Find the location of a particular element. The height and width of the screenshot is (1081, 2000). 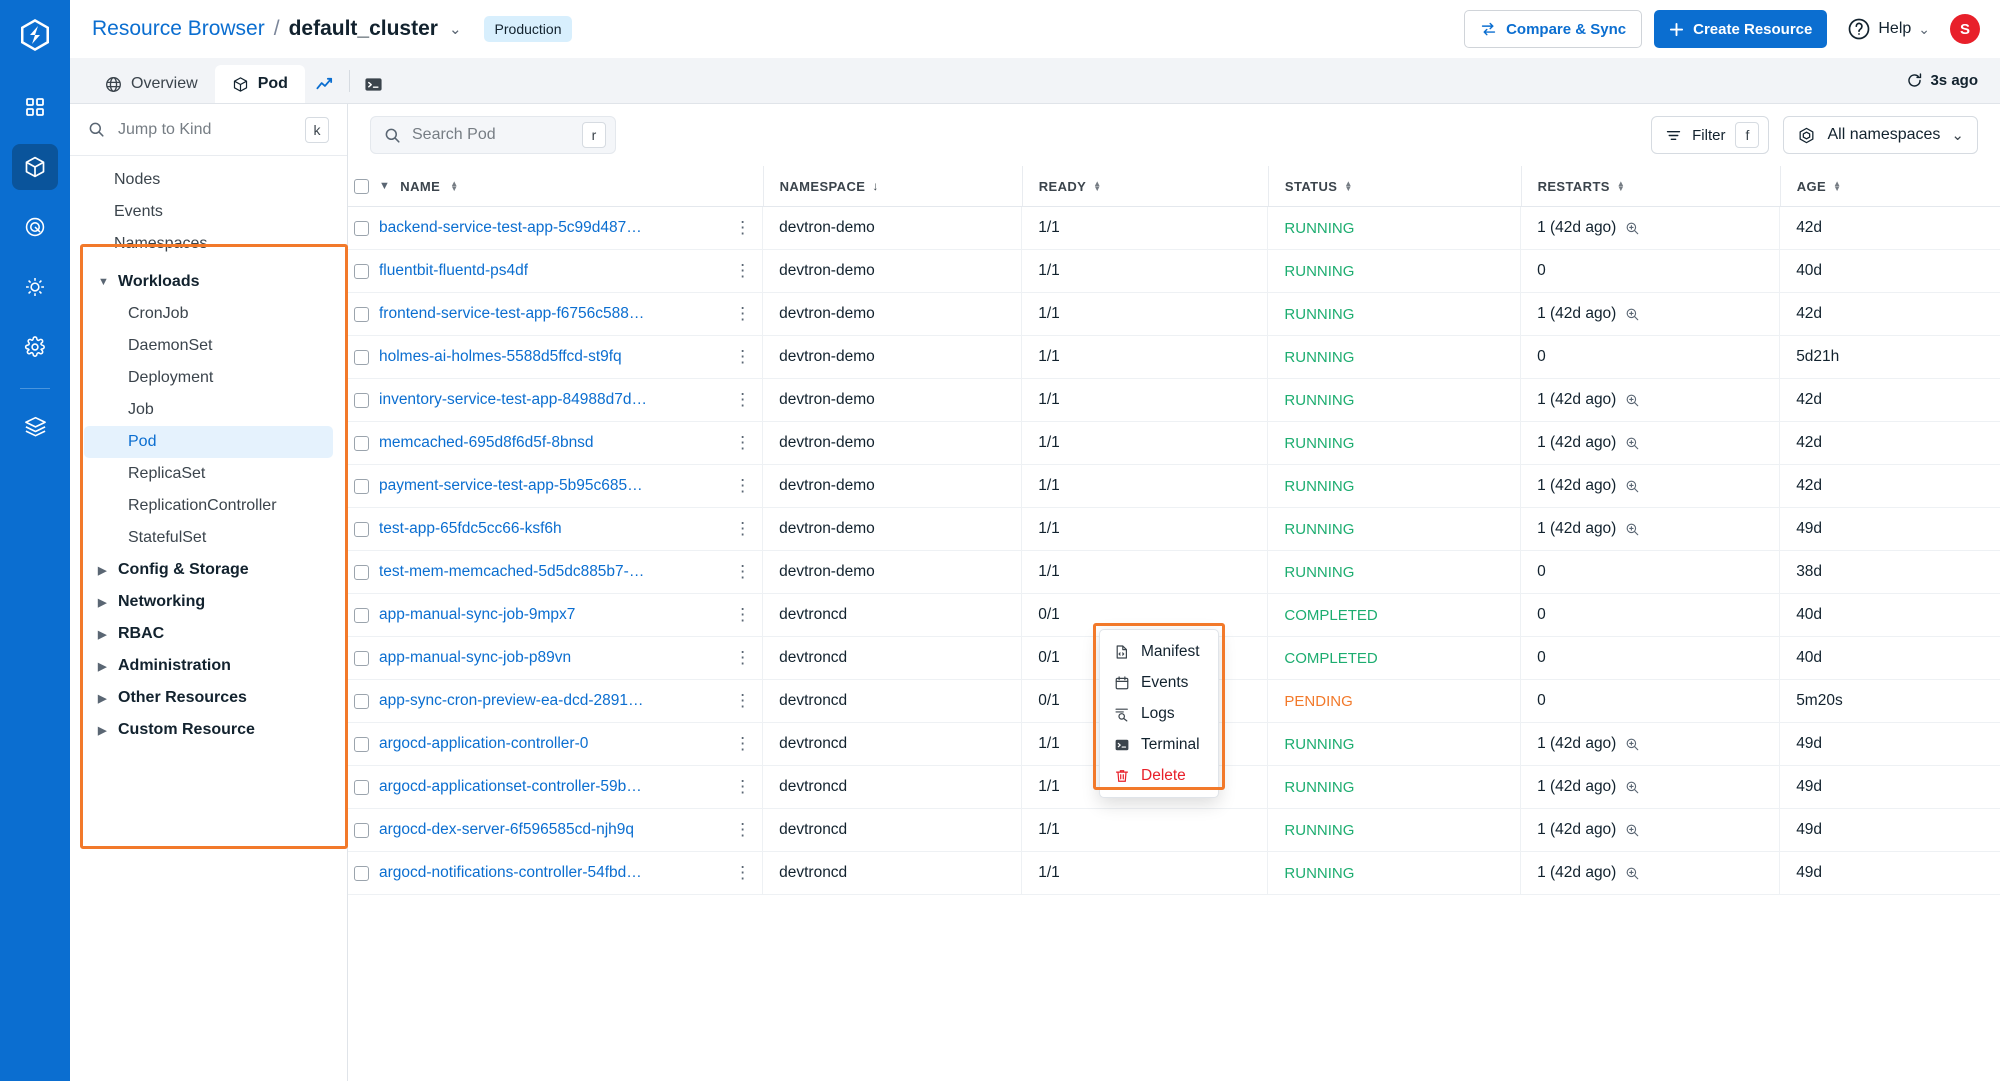

pod-name-link: app-manual-sync-job-p89vn is located at coordinates (475, 658).